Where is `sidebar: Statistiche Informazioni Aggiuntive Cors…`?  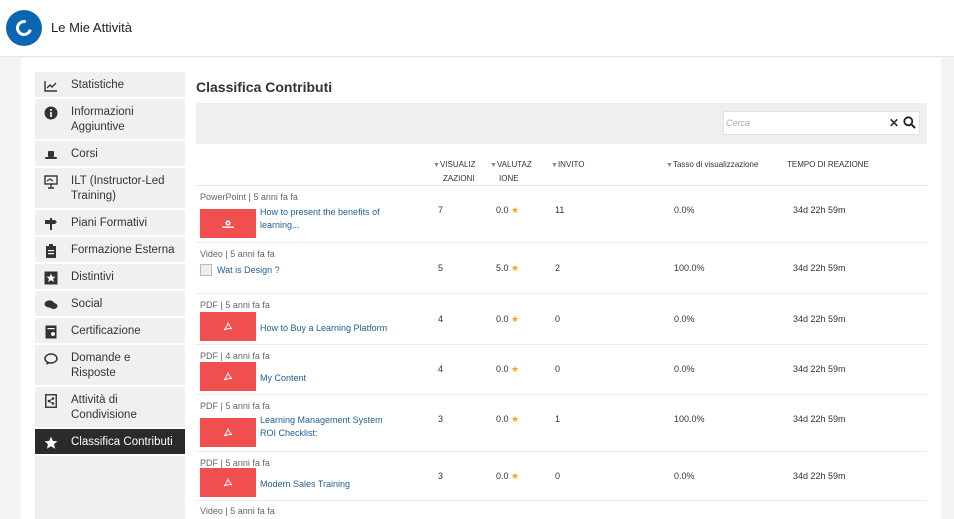
sidebar: Statistiche Informazioni Aggiuntive Cors… is located at coordinates (110, 295).